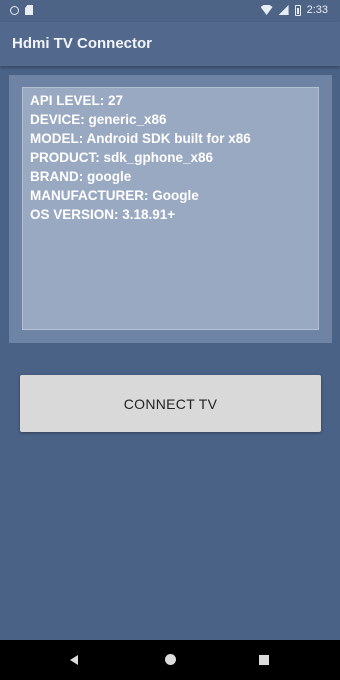  What do you see at coordinates (82, 43) in the screenshot?
I see `app-title: Hdmi TV Connector` at bounding box center [82, 43].